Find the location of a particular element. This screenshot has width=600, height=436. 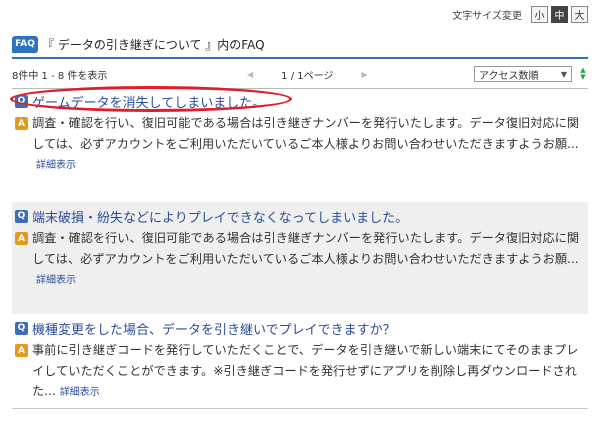

page-header: FAQ 『 データの引き継ぎについて 』内のFAQ is located at coordinates (300, 44).